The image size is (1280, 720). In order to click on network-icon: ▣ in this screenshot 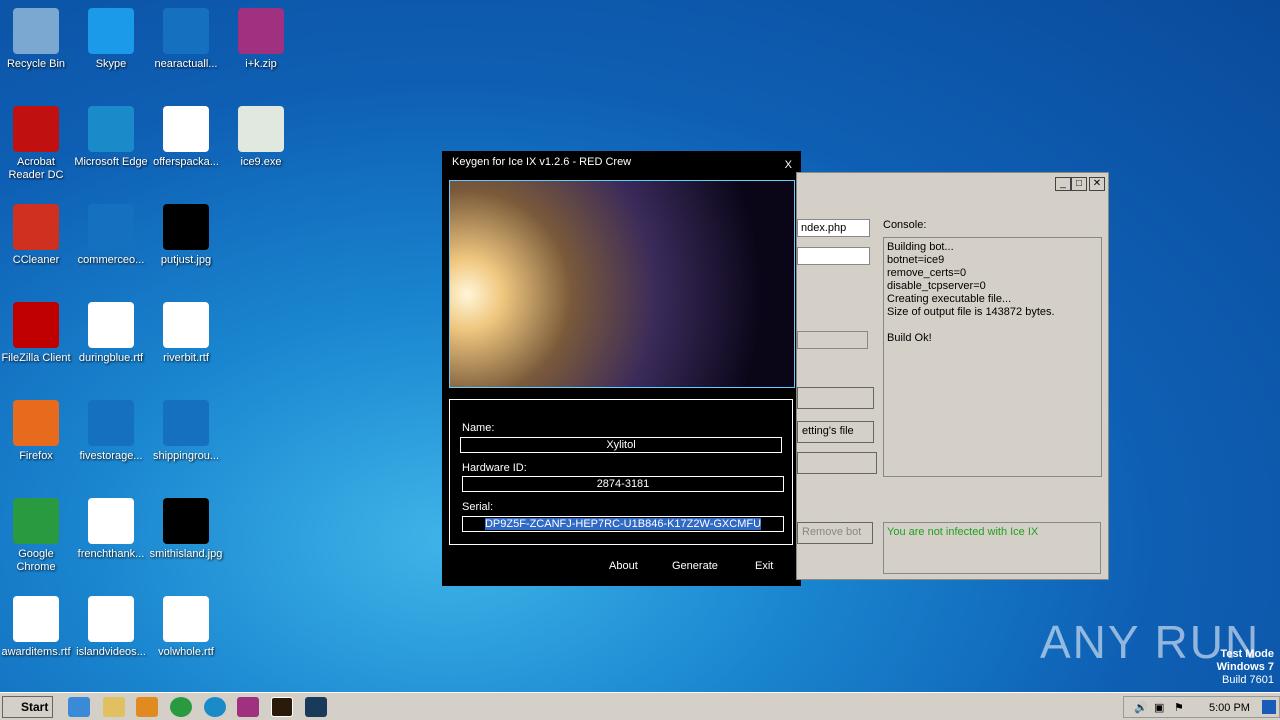, I will do `click(1159, 707)`.